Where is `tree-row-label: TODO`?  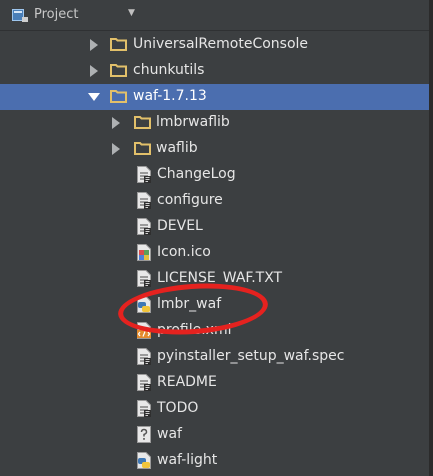 tree-row-label: TODO is located at coordinates (178, 408).